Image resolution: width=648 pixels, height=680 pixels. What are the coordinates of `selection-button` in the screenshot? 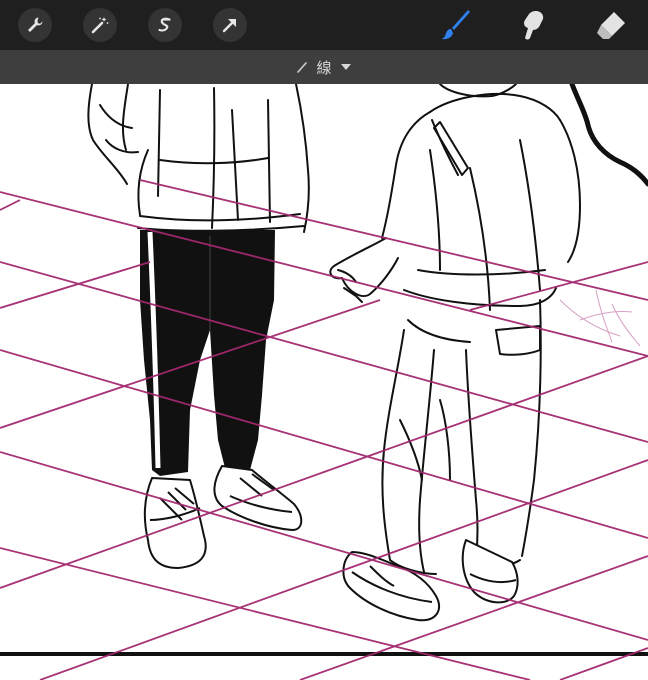 It's located at (165, 25).